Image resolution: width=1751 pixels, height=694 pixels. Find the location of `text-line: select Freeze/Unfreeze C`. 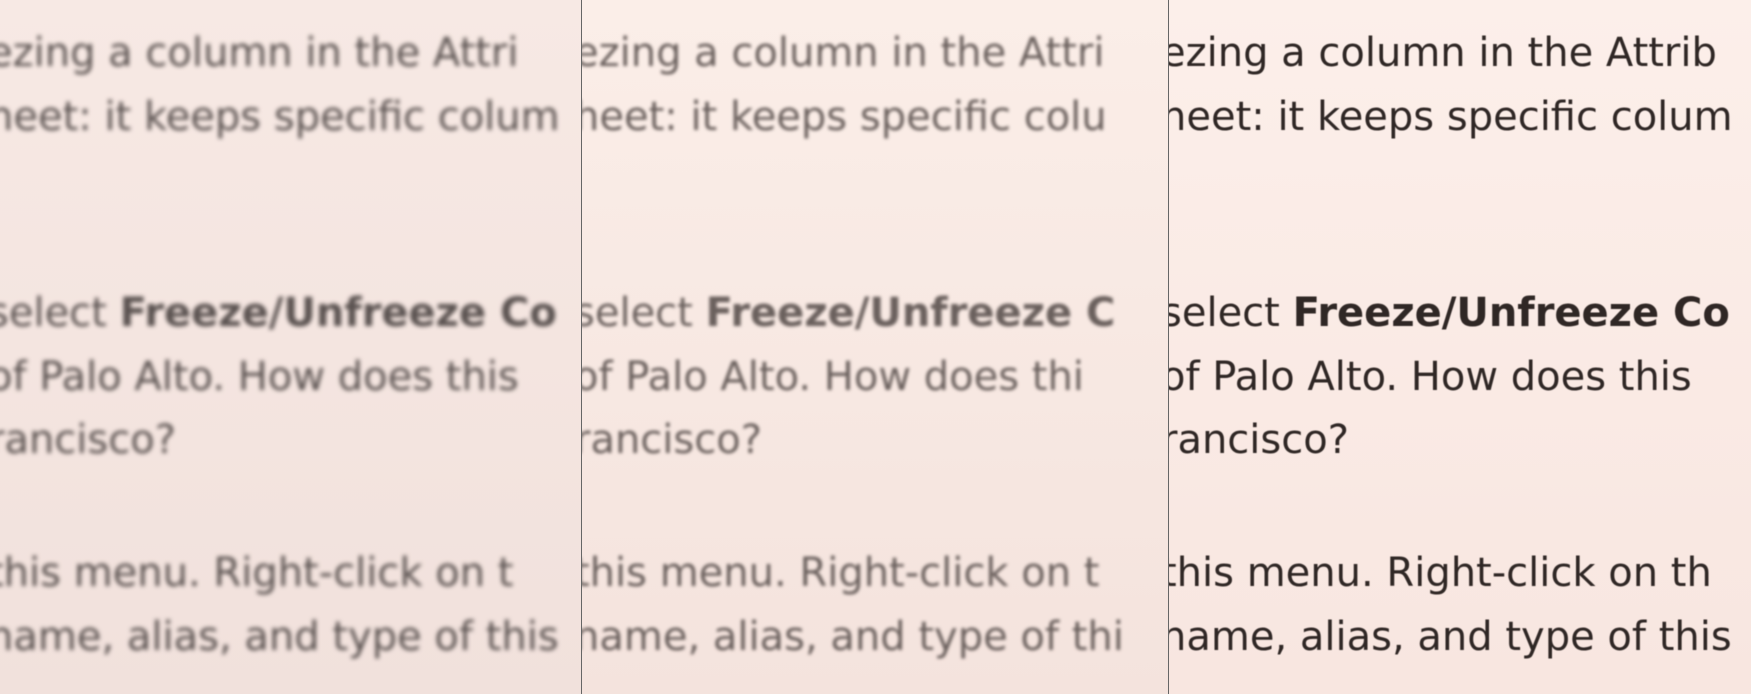

text-line: select Freeze/Unfreeze C is located at coordinates (848, 313).